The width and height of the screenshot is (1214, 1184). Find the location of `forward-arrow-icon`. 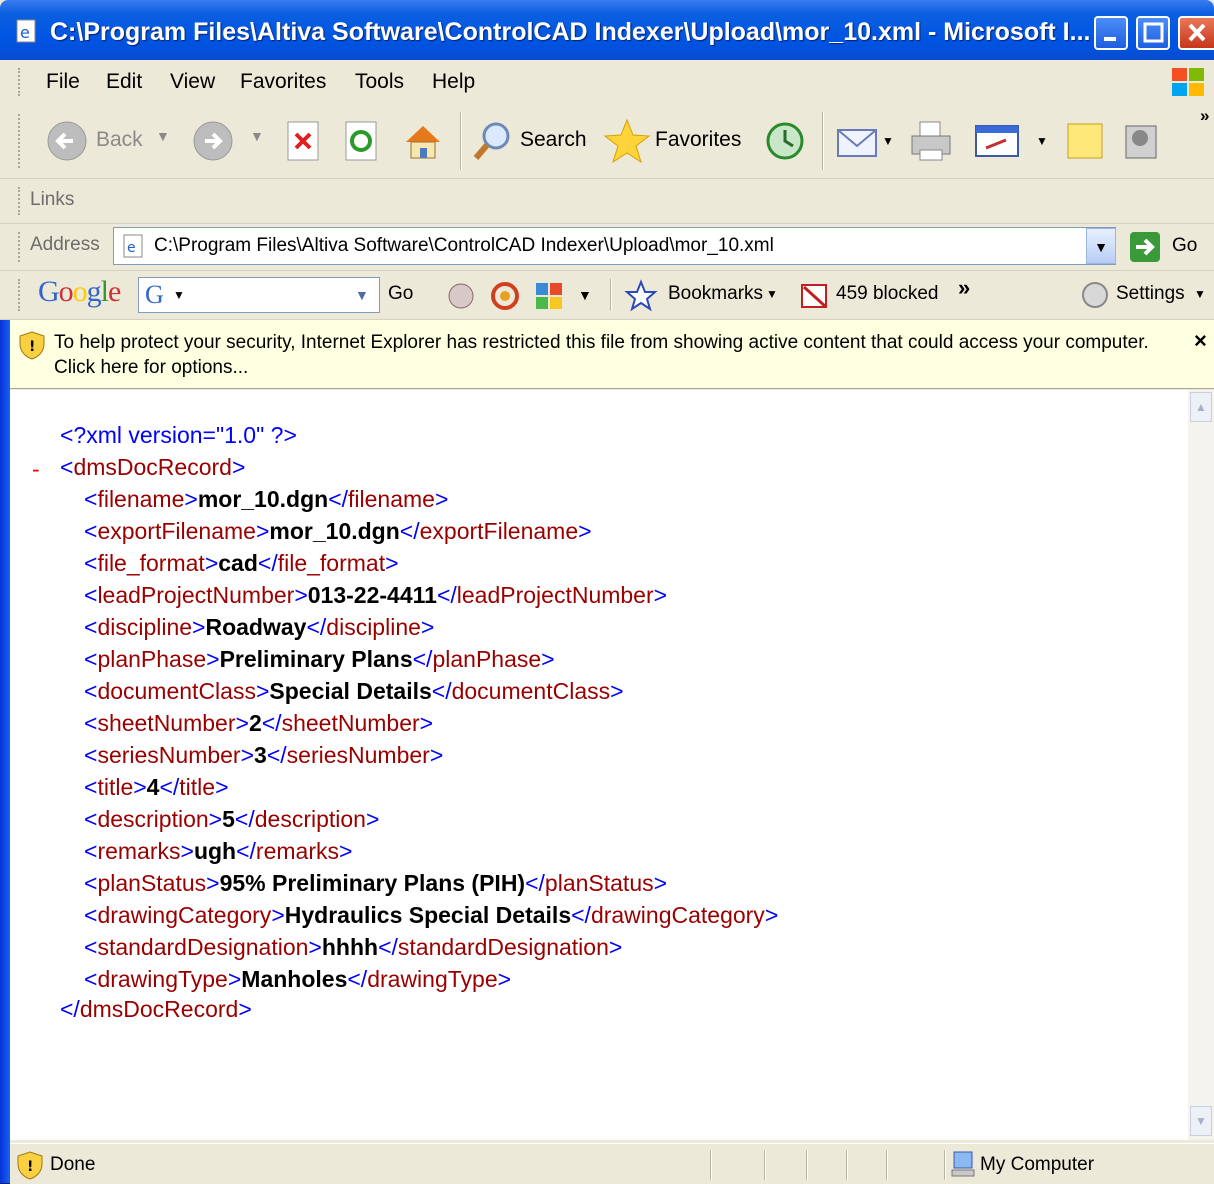

forward-arrow-icon is located at coordinates (213, 141).